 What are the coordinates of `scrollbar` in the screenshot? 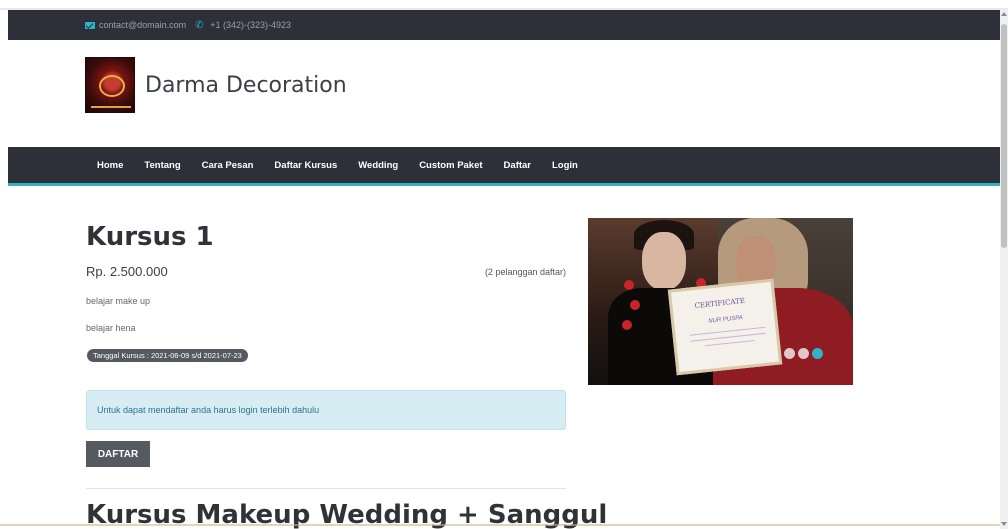 It's located at (1004, 269).